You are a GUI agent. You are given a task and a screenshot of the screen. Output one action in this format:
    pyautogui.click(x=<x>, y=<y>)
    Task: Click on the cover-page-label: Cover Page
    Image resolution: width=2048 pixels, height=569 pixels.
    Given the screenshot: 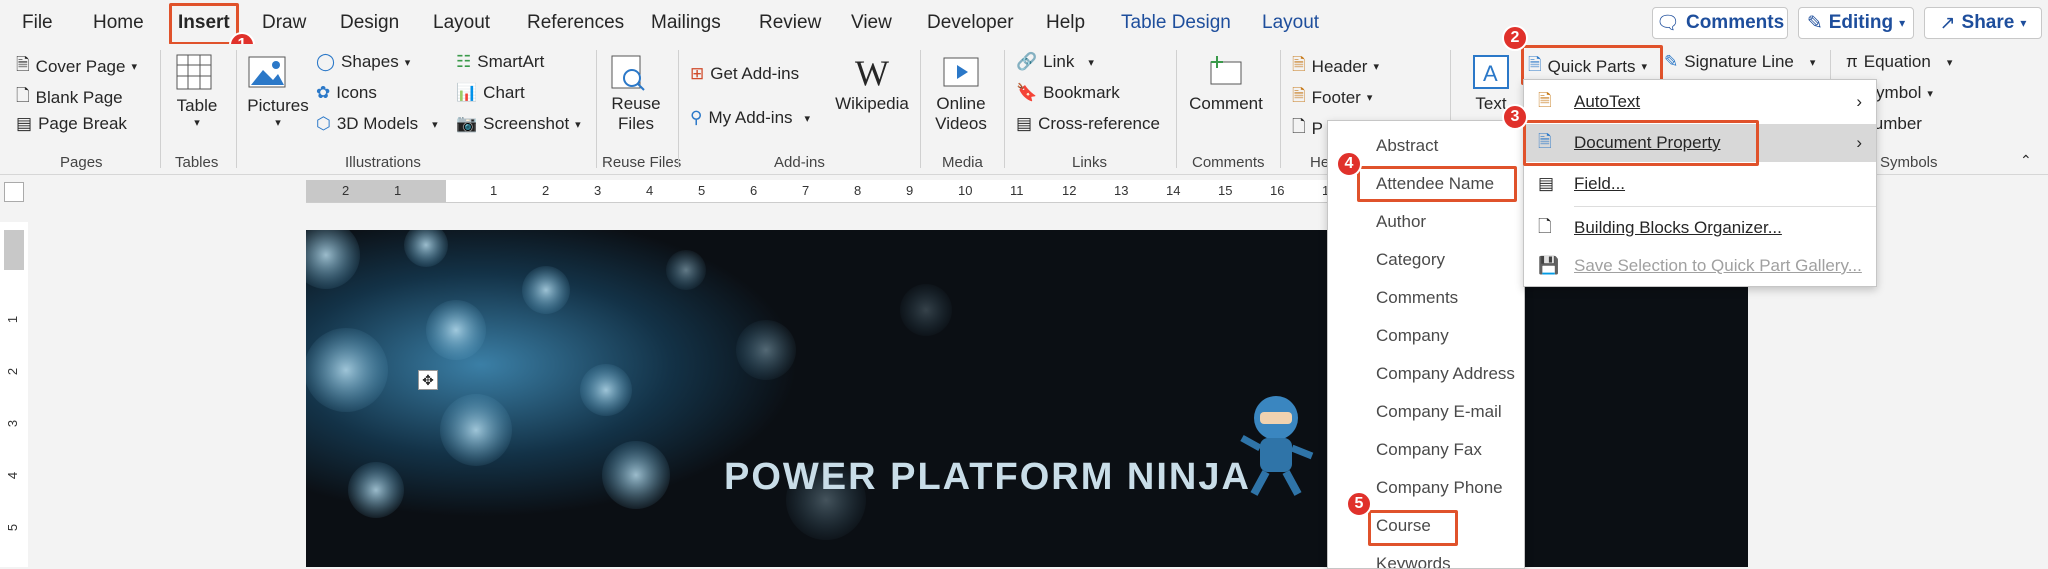 What is the action you would take?
    pyautogui.click(x=80, y=66)
    